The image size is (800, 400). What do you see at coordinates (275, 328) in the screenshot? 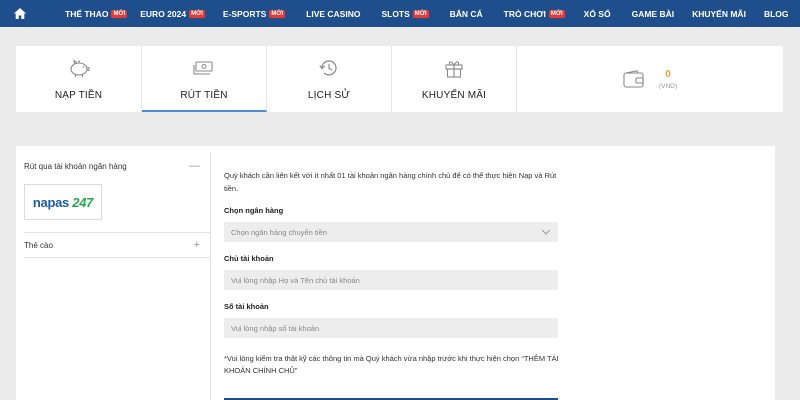
I see `account-number-placeholder: Vui lòng nhập số tài khoản` at bounding box center [275, 328].